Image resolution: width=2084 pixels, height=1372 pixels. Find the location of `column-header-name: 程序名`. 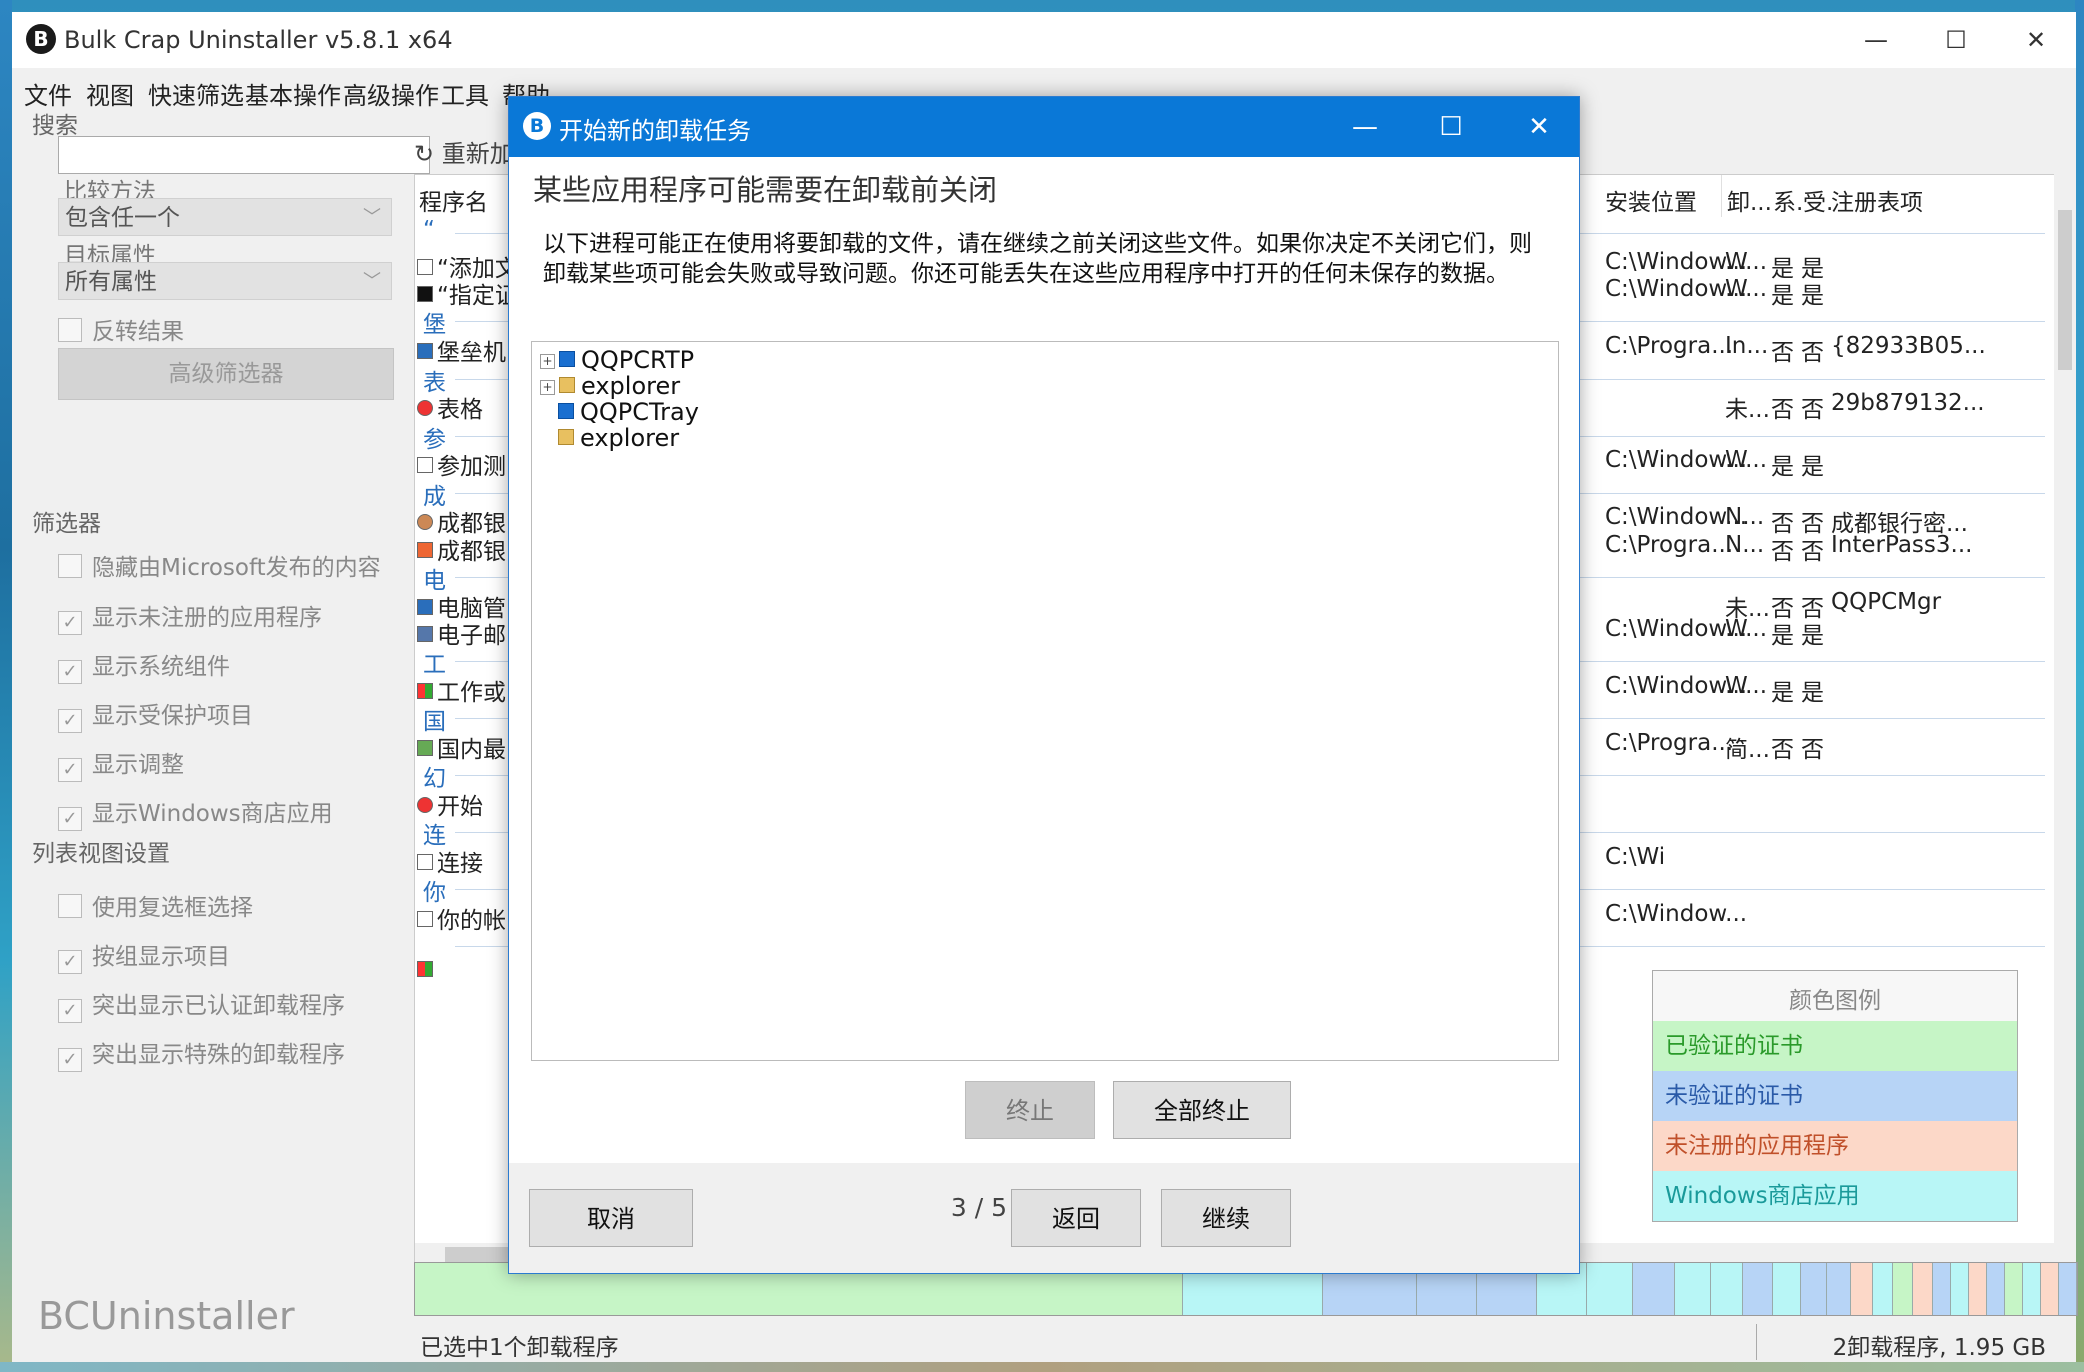

column-header-name: 程序名 is located at coordinates (453, 200).